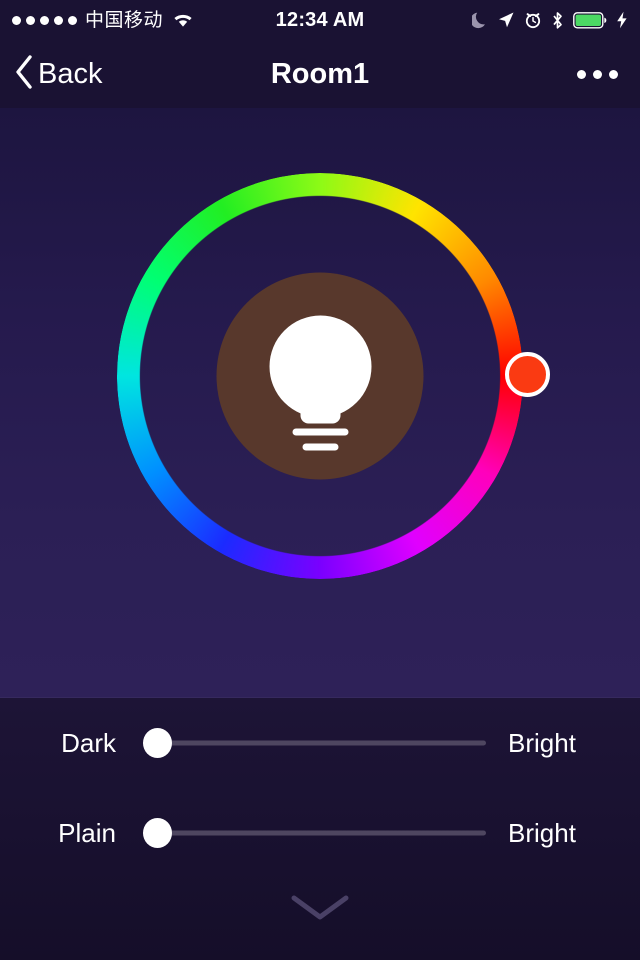 The width and height of the screenshot is (640, 960). I want to click on brightness-slider-thumb, so click(157, 743).